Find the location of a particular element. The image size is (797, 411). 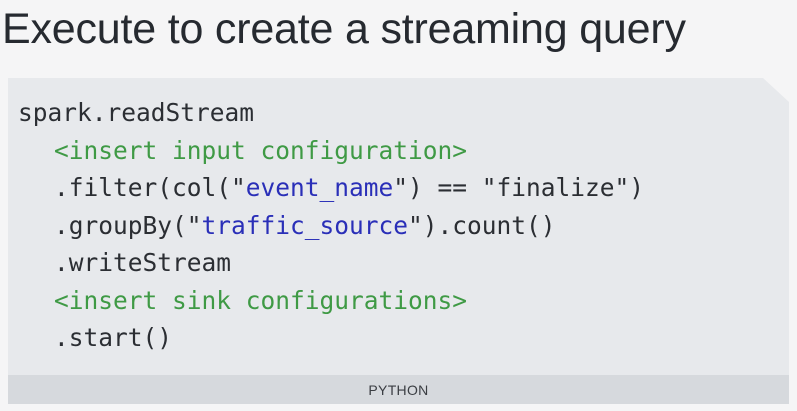

code-line-input-config: <insert input configuration> is located at coordinates (331, 151).